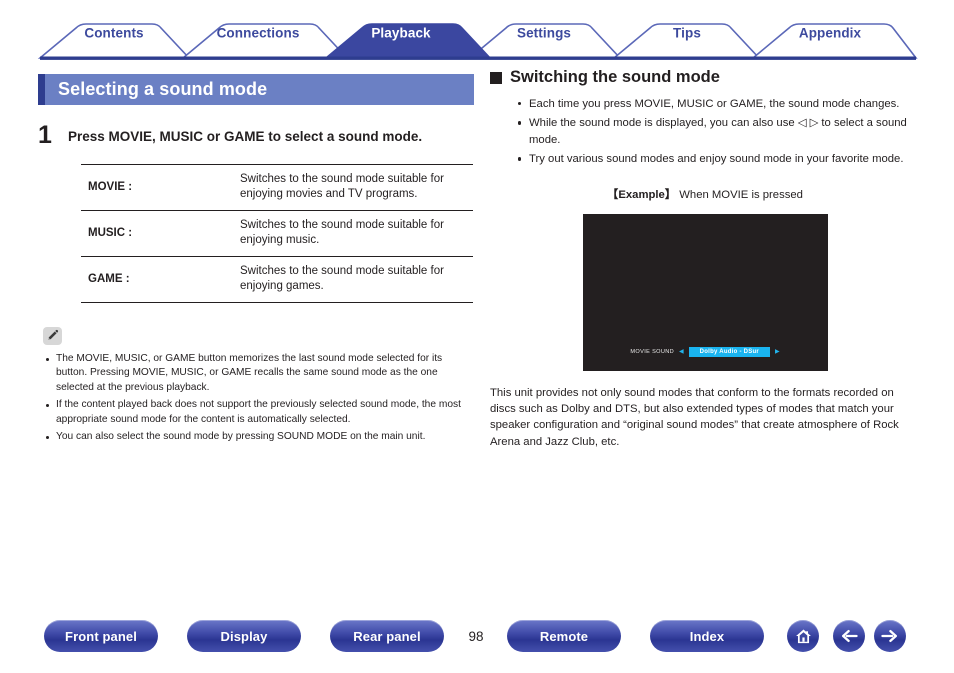 The width and height of the screenshot is (954, 673). Describe the element at coordinates (739, 194) in the screenshot. I see `example-text: When MOVIE is pressed` at that location.